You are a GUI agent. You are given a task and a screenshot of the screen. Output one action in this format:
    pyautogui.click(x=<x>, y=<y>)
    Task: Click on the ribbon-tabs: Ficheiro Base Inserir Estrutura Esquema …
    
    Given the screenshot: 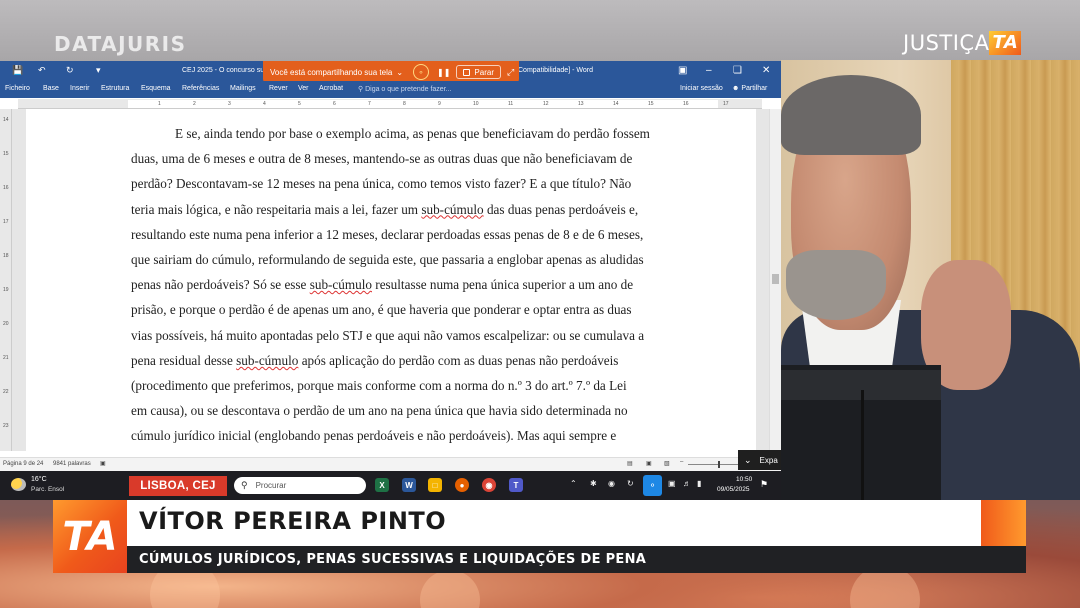 What is the action you would take?
    pyautogui.click(x=390, y=89)
    